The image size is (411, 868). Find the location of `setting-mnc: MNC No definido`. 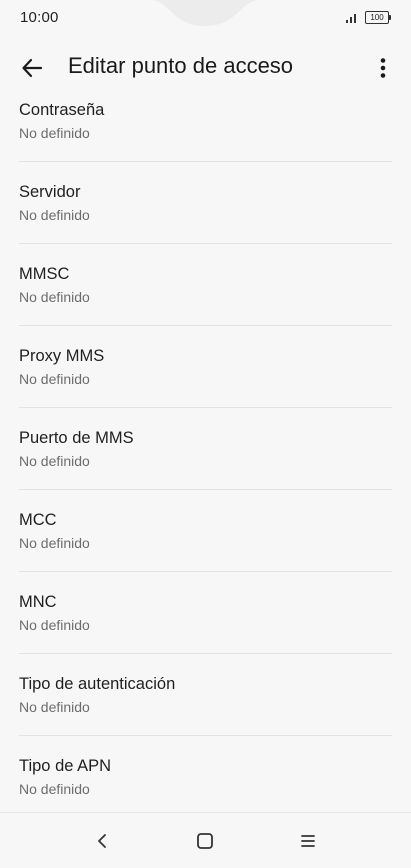

setting-mnc: MNC No definido is located at coordinates (205, 612).